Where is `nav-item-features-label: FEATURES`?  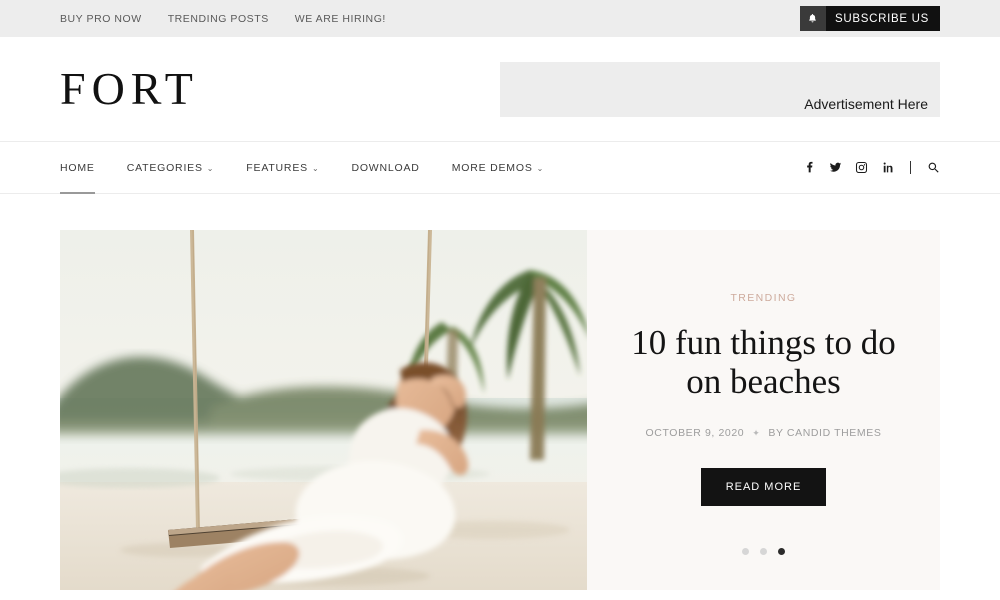 nav-item-features-label: FEATURES is located at coordinates (277, 167).